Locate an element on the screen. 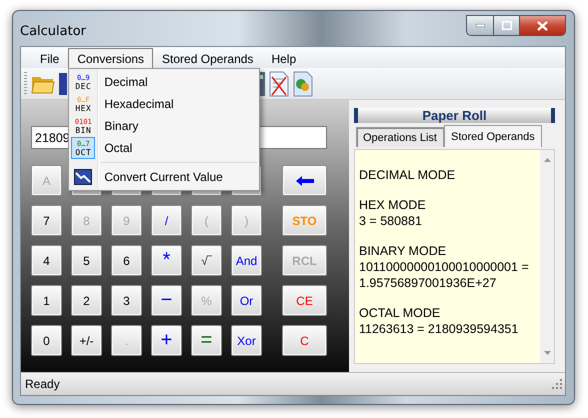 Image resolution: width=588 pixels, height=418 pixels. calculator-key: 4 is located at coordinates (46, 260).